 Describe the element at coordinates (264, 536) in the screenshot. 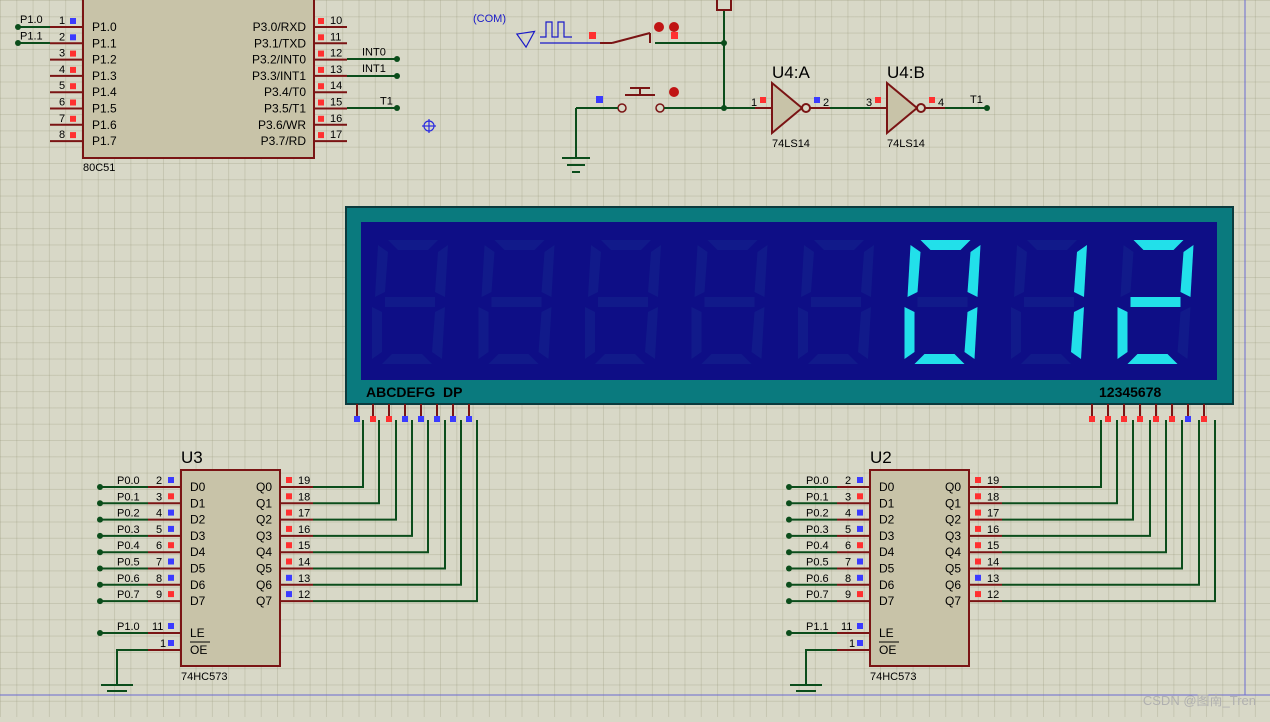

I see `pin-name: Q3` at that location.